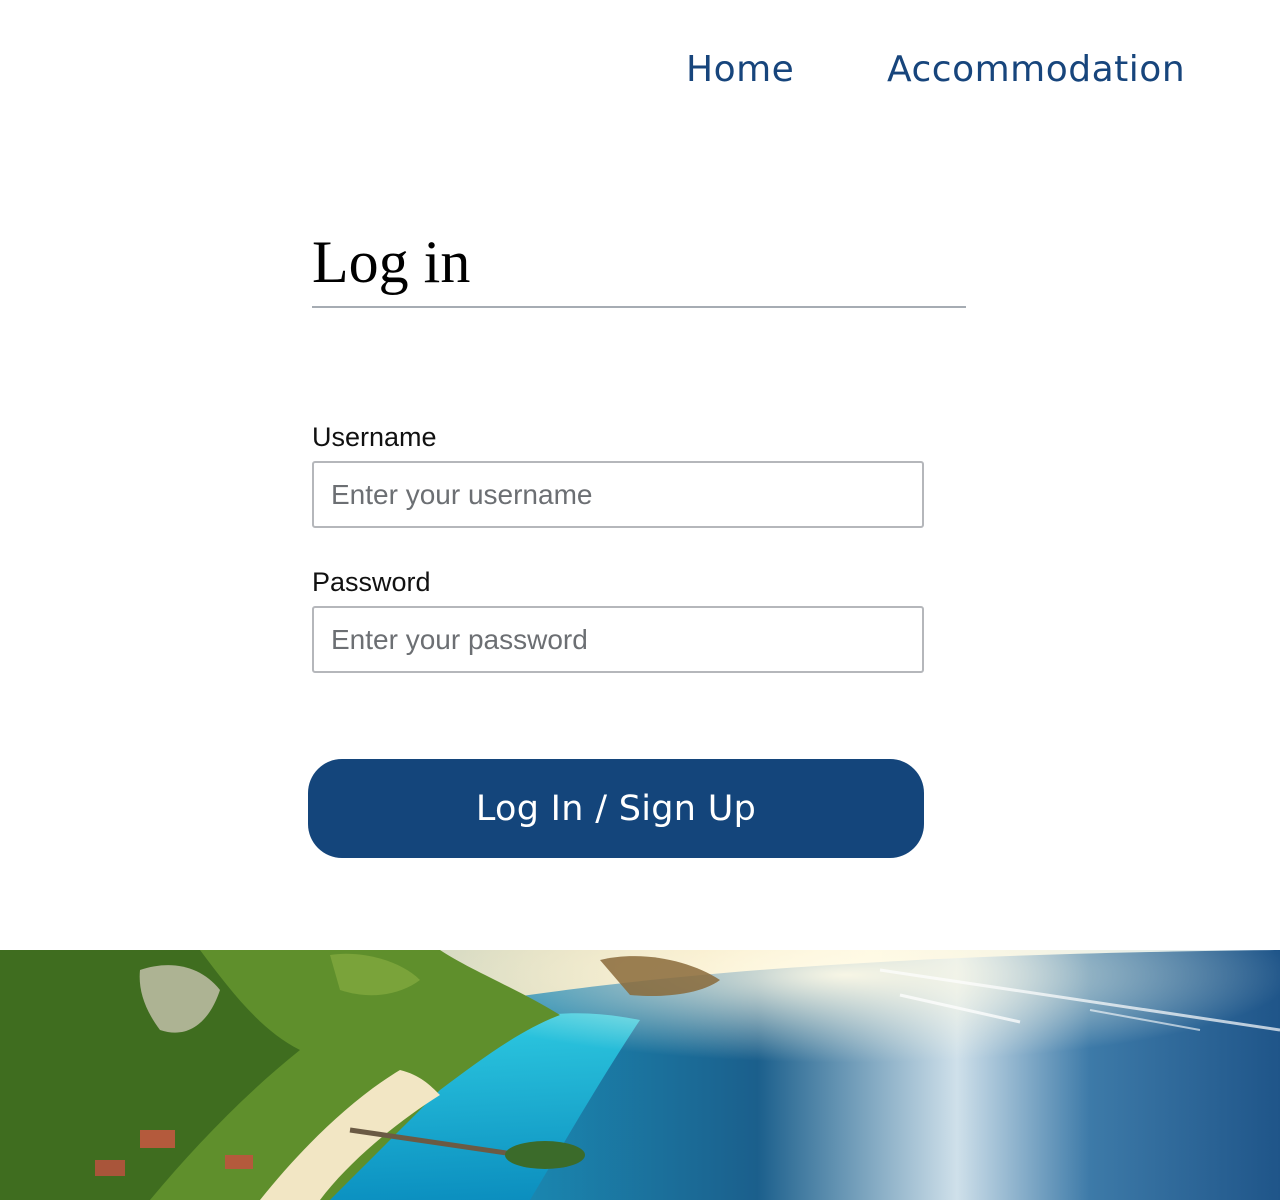  I want to click on login-signup-button: Log In / Sign Up, so click(616, 808).